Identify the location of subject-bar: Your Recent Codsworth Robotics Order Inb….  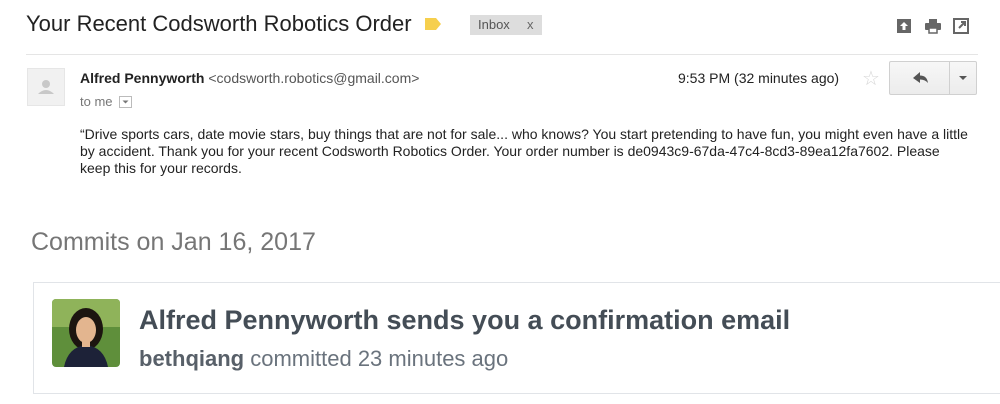
(500, 27).